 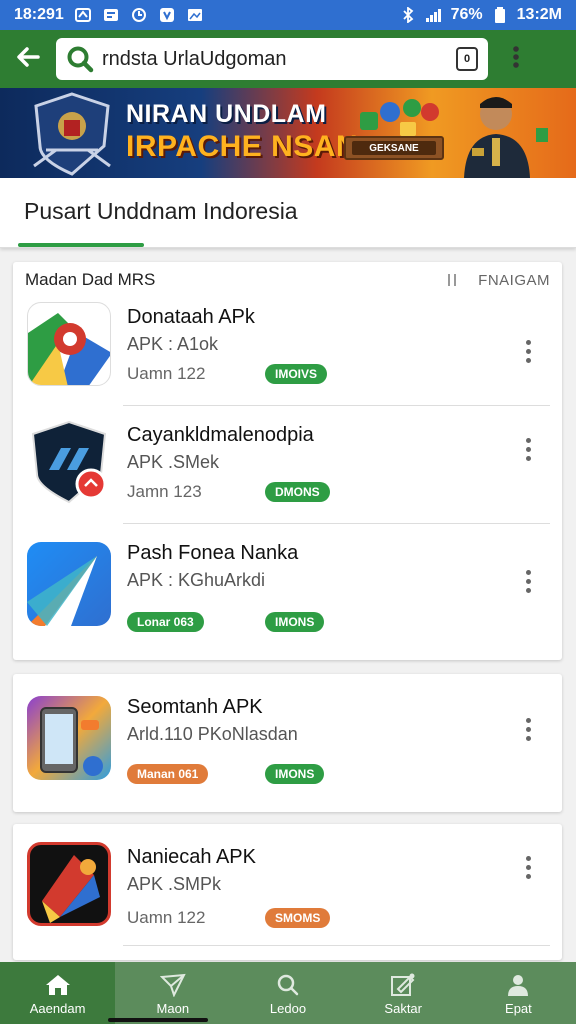 I want to click on home-indicator, so click(x=158, y=1020).